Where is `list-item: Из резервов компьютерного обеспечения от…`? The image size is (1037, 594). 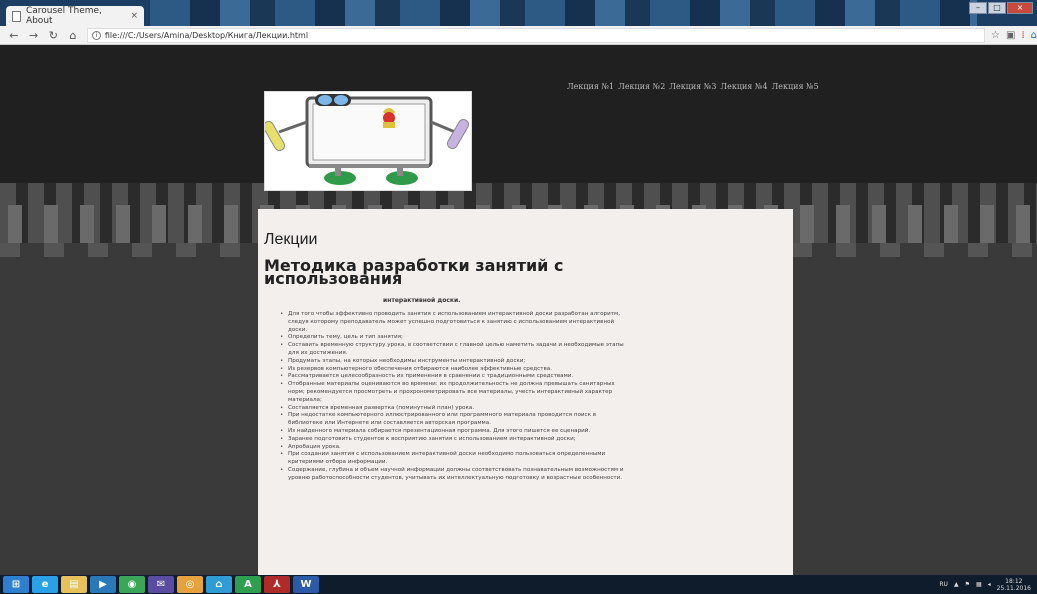 list-item: Из резервов компьютерного обеспечения от… is located at coordinates (452, 370).